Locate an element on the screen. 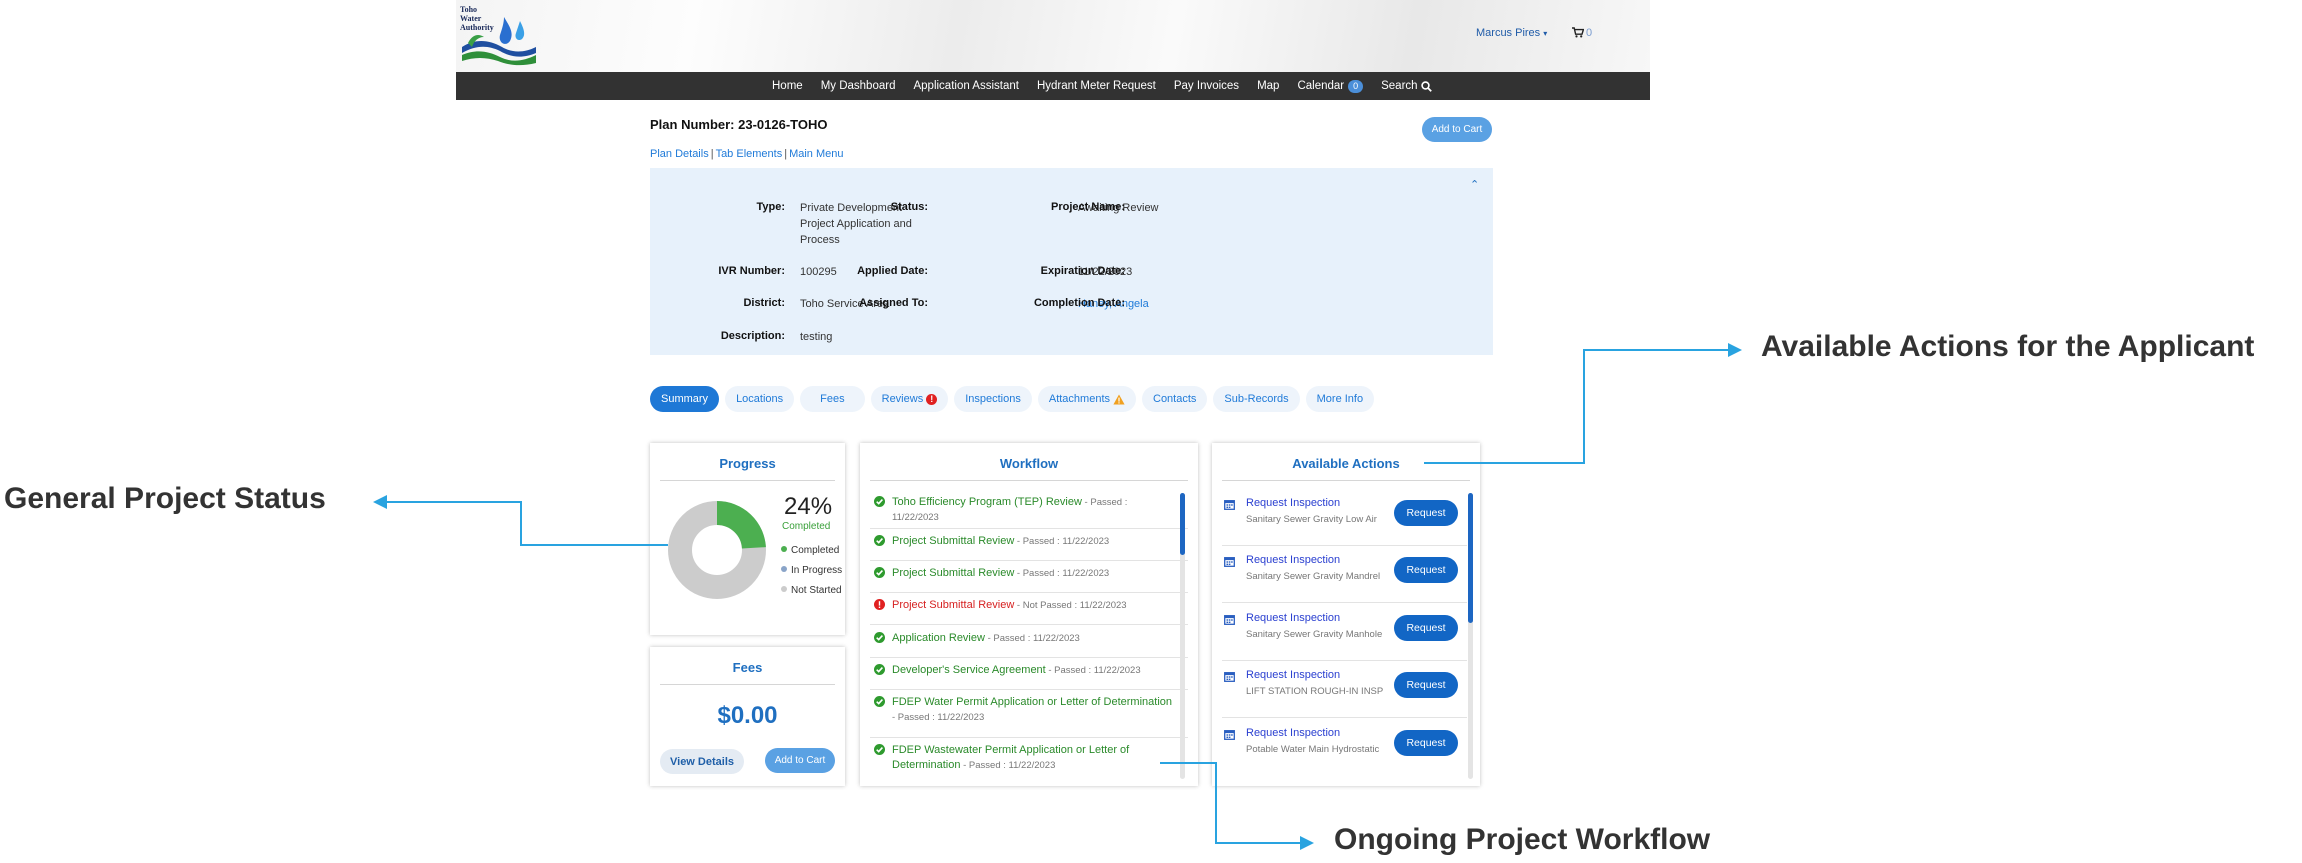  toho-water-authority-logo: Toho Water Authority is located at coordinates (498, 35).